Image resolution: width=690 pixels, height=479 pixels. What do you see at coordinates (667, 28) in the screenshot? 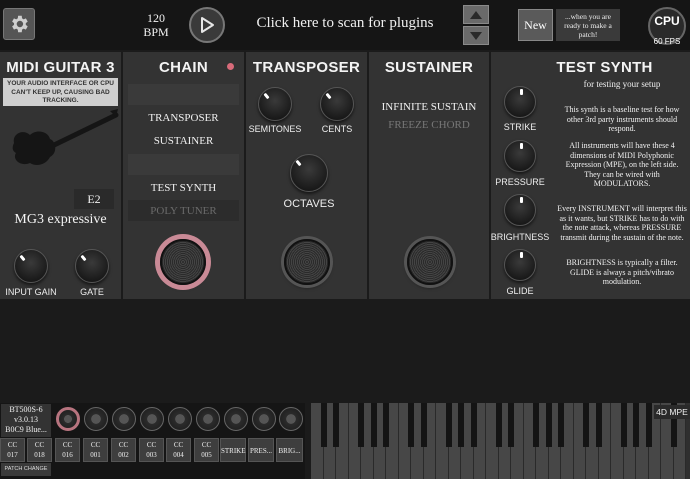
I see `cpu-meter: CPU 60 FPS` at bounding box center [667, 28].